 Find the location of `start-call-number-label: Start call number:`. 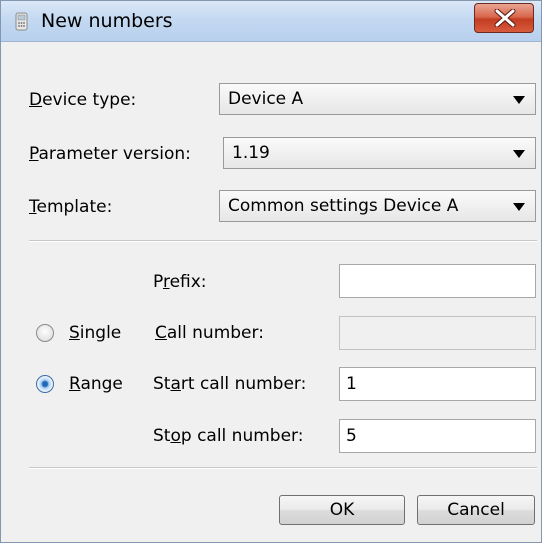

start-call-number-label: Start call number: is located at coordinates (230, 384).